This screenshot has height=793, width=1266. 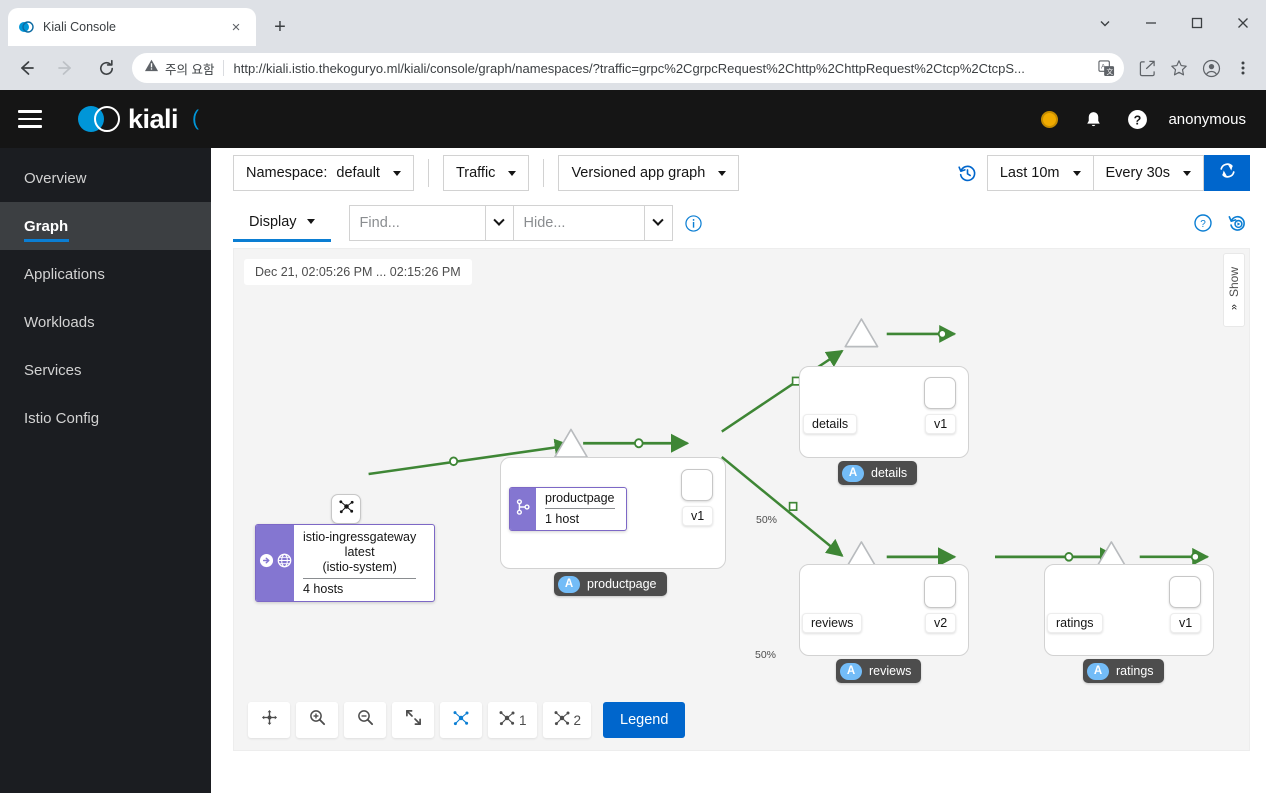 What do you see at coordinates (1185, 592) in the screenshot?
I see `workload-node-ratings-v1` at bounding box center [1185, 592].